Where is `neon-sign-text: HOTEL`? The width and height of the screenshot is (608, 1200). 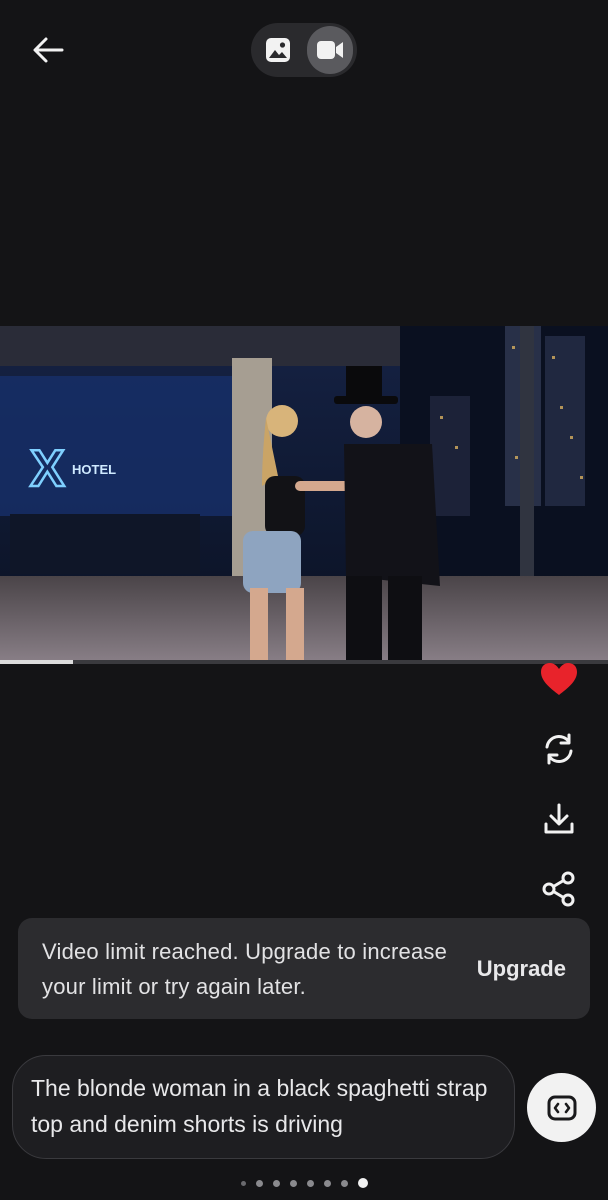 neon-sign-text: HOTEL is located at coordinates (94, 469).